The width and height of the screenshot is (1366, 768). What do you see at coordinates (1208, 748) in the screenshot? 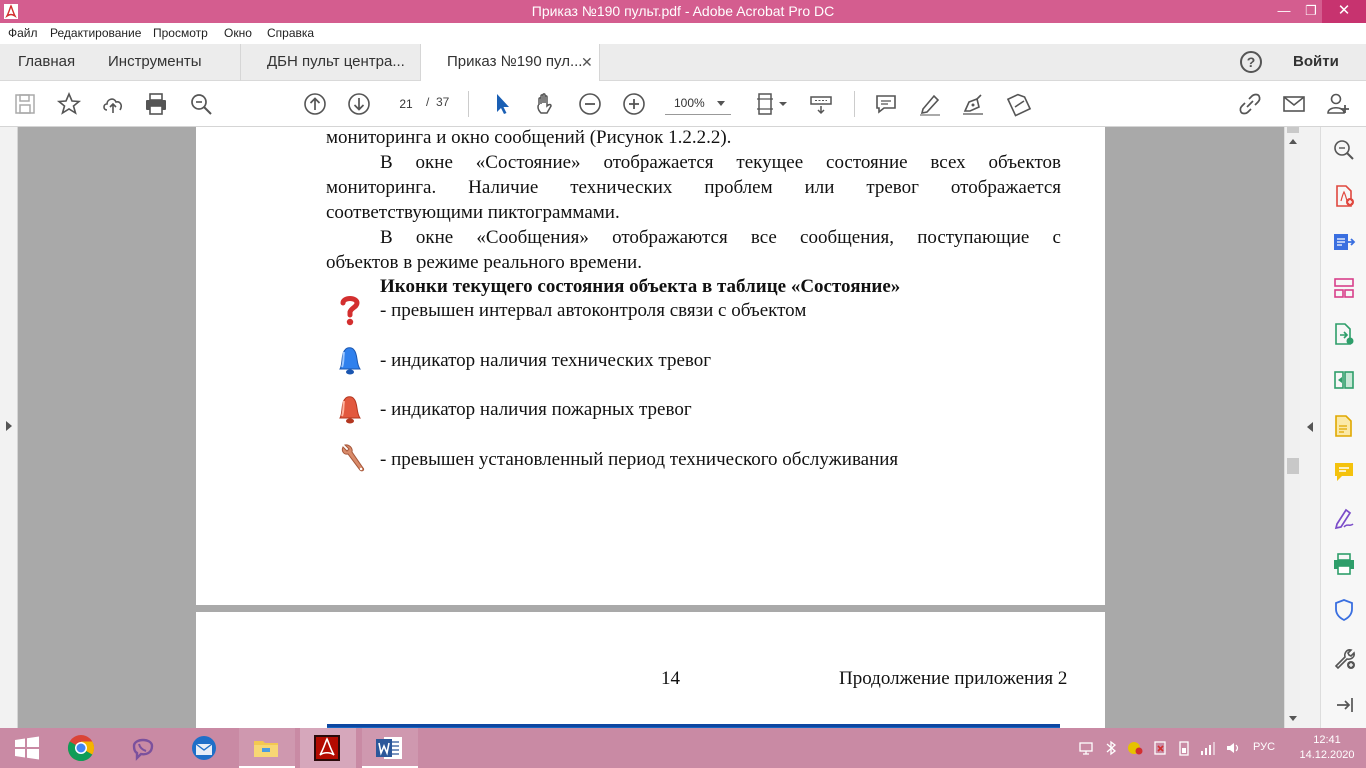
I see `wifi-signal-icon` at bounding box center [1208, 748].